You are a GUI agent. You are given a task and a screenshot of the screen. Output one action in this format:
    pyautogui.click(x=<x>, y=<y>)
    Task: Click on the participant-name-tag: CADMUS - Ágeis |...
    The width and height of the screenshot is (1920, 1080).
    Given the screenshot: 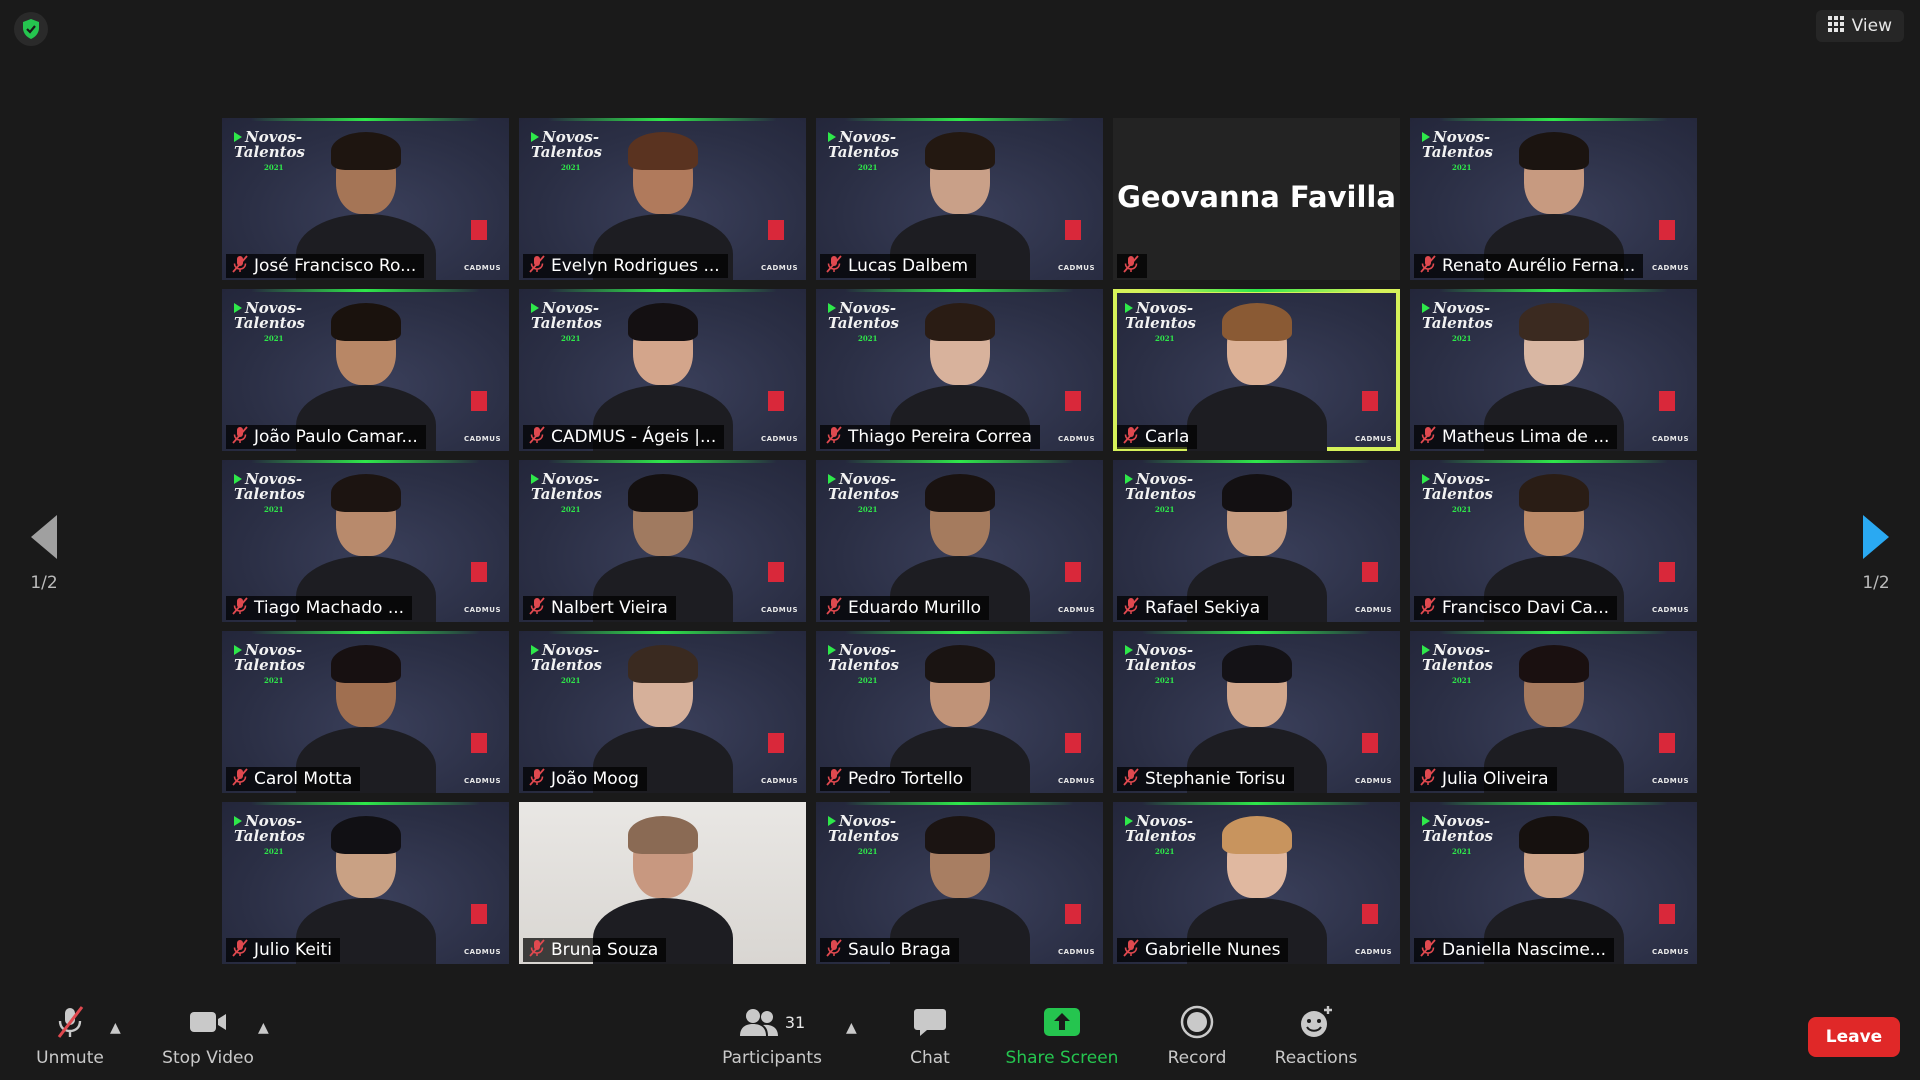 What is the action you would take?
    pyautogui.click(x=624, y=437)
    